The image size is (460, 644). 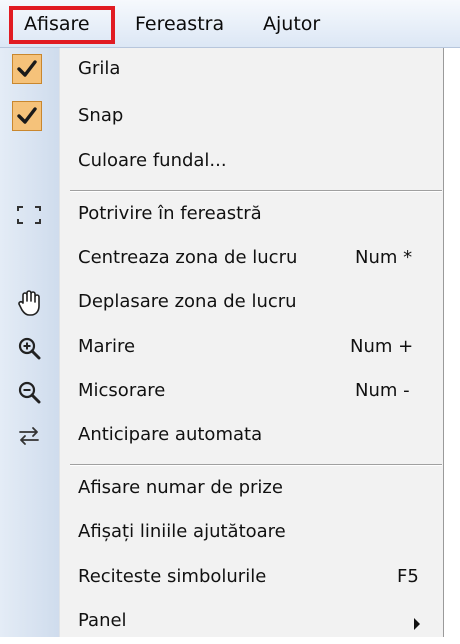 I want to click on menu-item-panel: Panel, so click(x=221, y=622).